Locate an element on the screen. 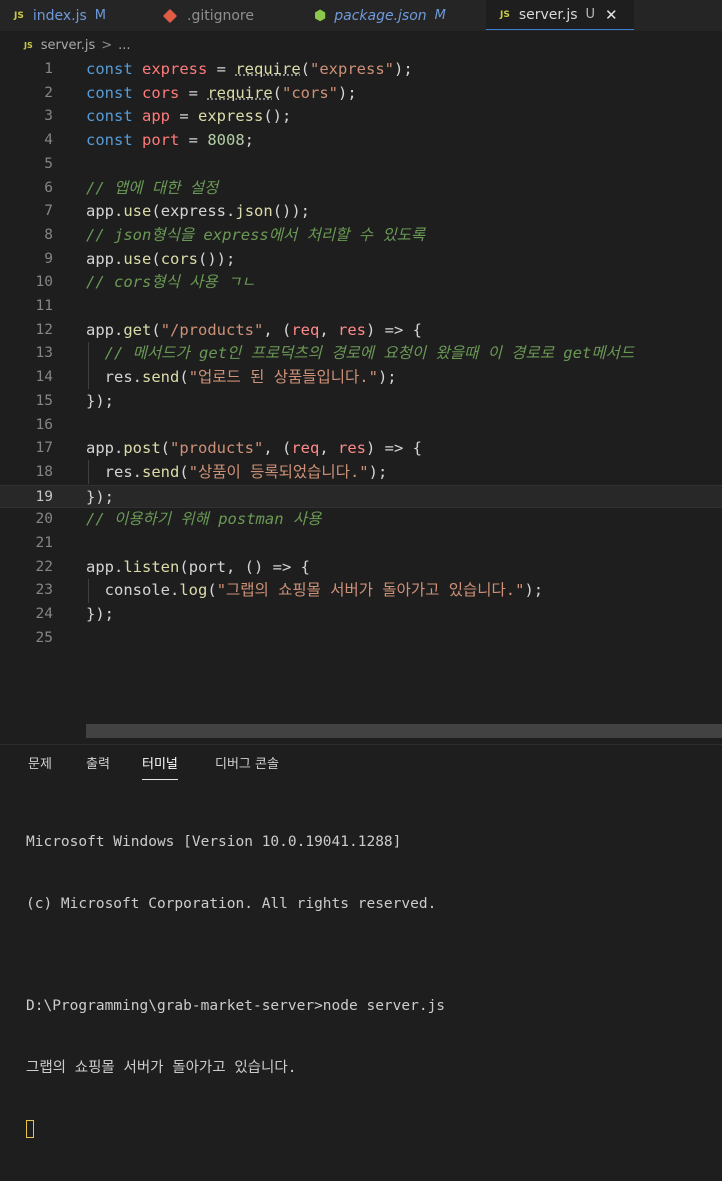  tab-problems: 문제 is located at coordinates (40, 765).